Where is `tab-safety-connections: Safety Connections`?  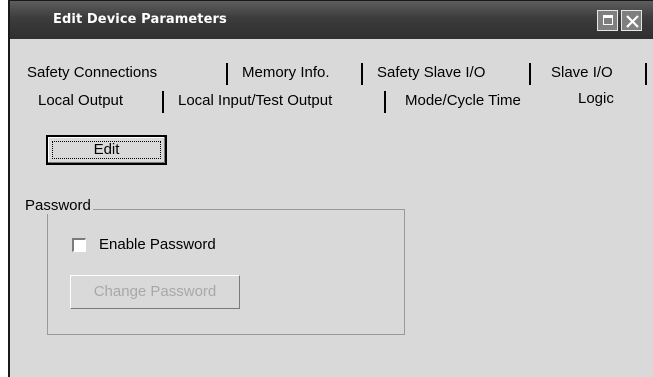 tab-safety-connections: Safety Connections is located at coordinates (121, 73).